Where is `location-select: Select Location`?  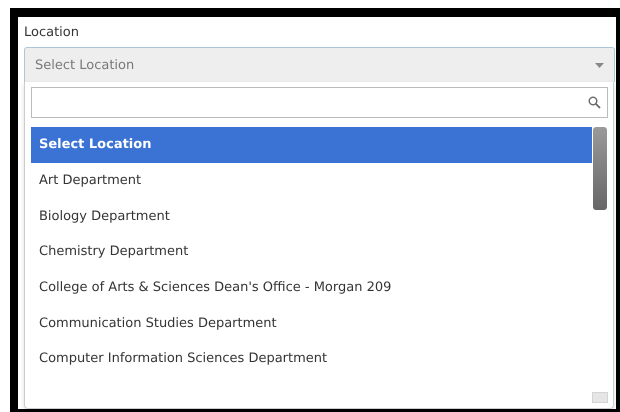
location-select: Select Location is located at coordinates (319, 64).